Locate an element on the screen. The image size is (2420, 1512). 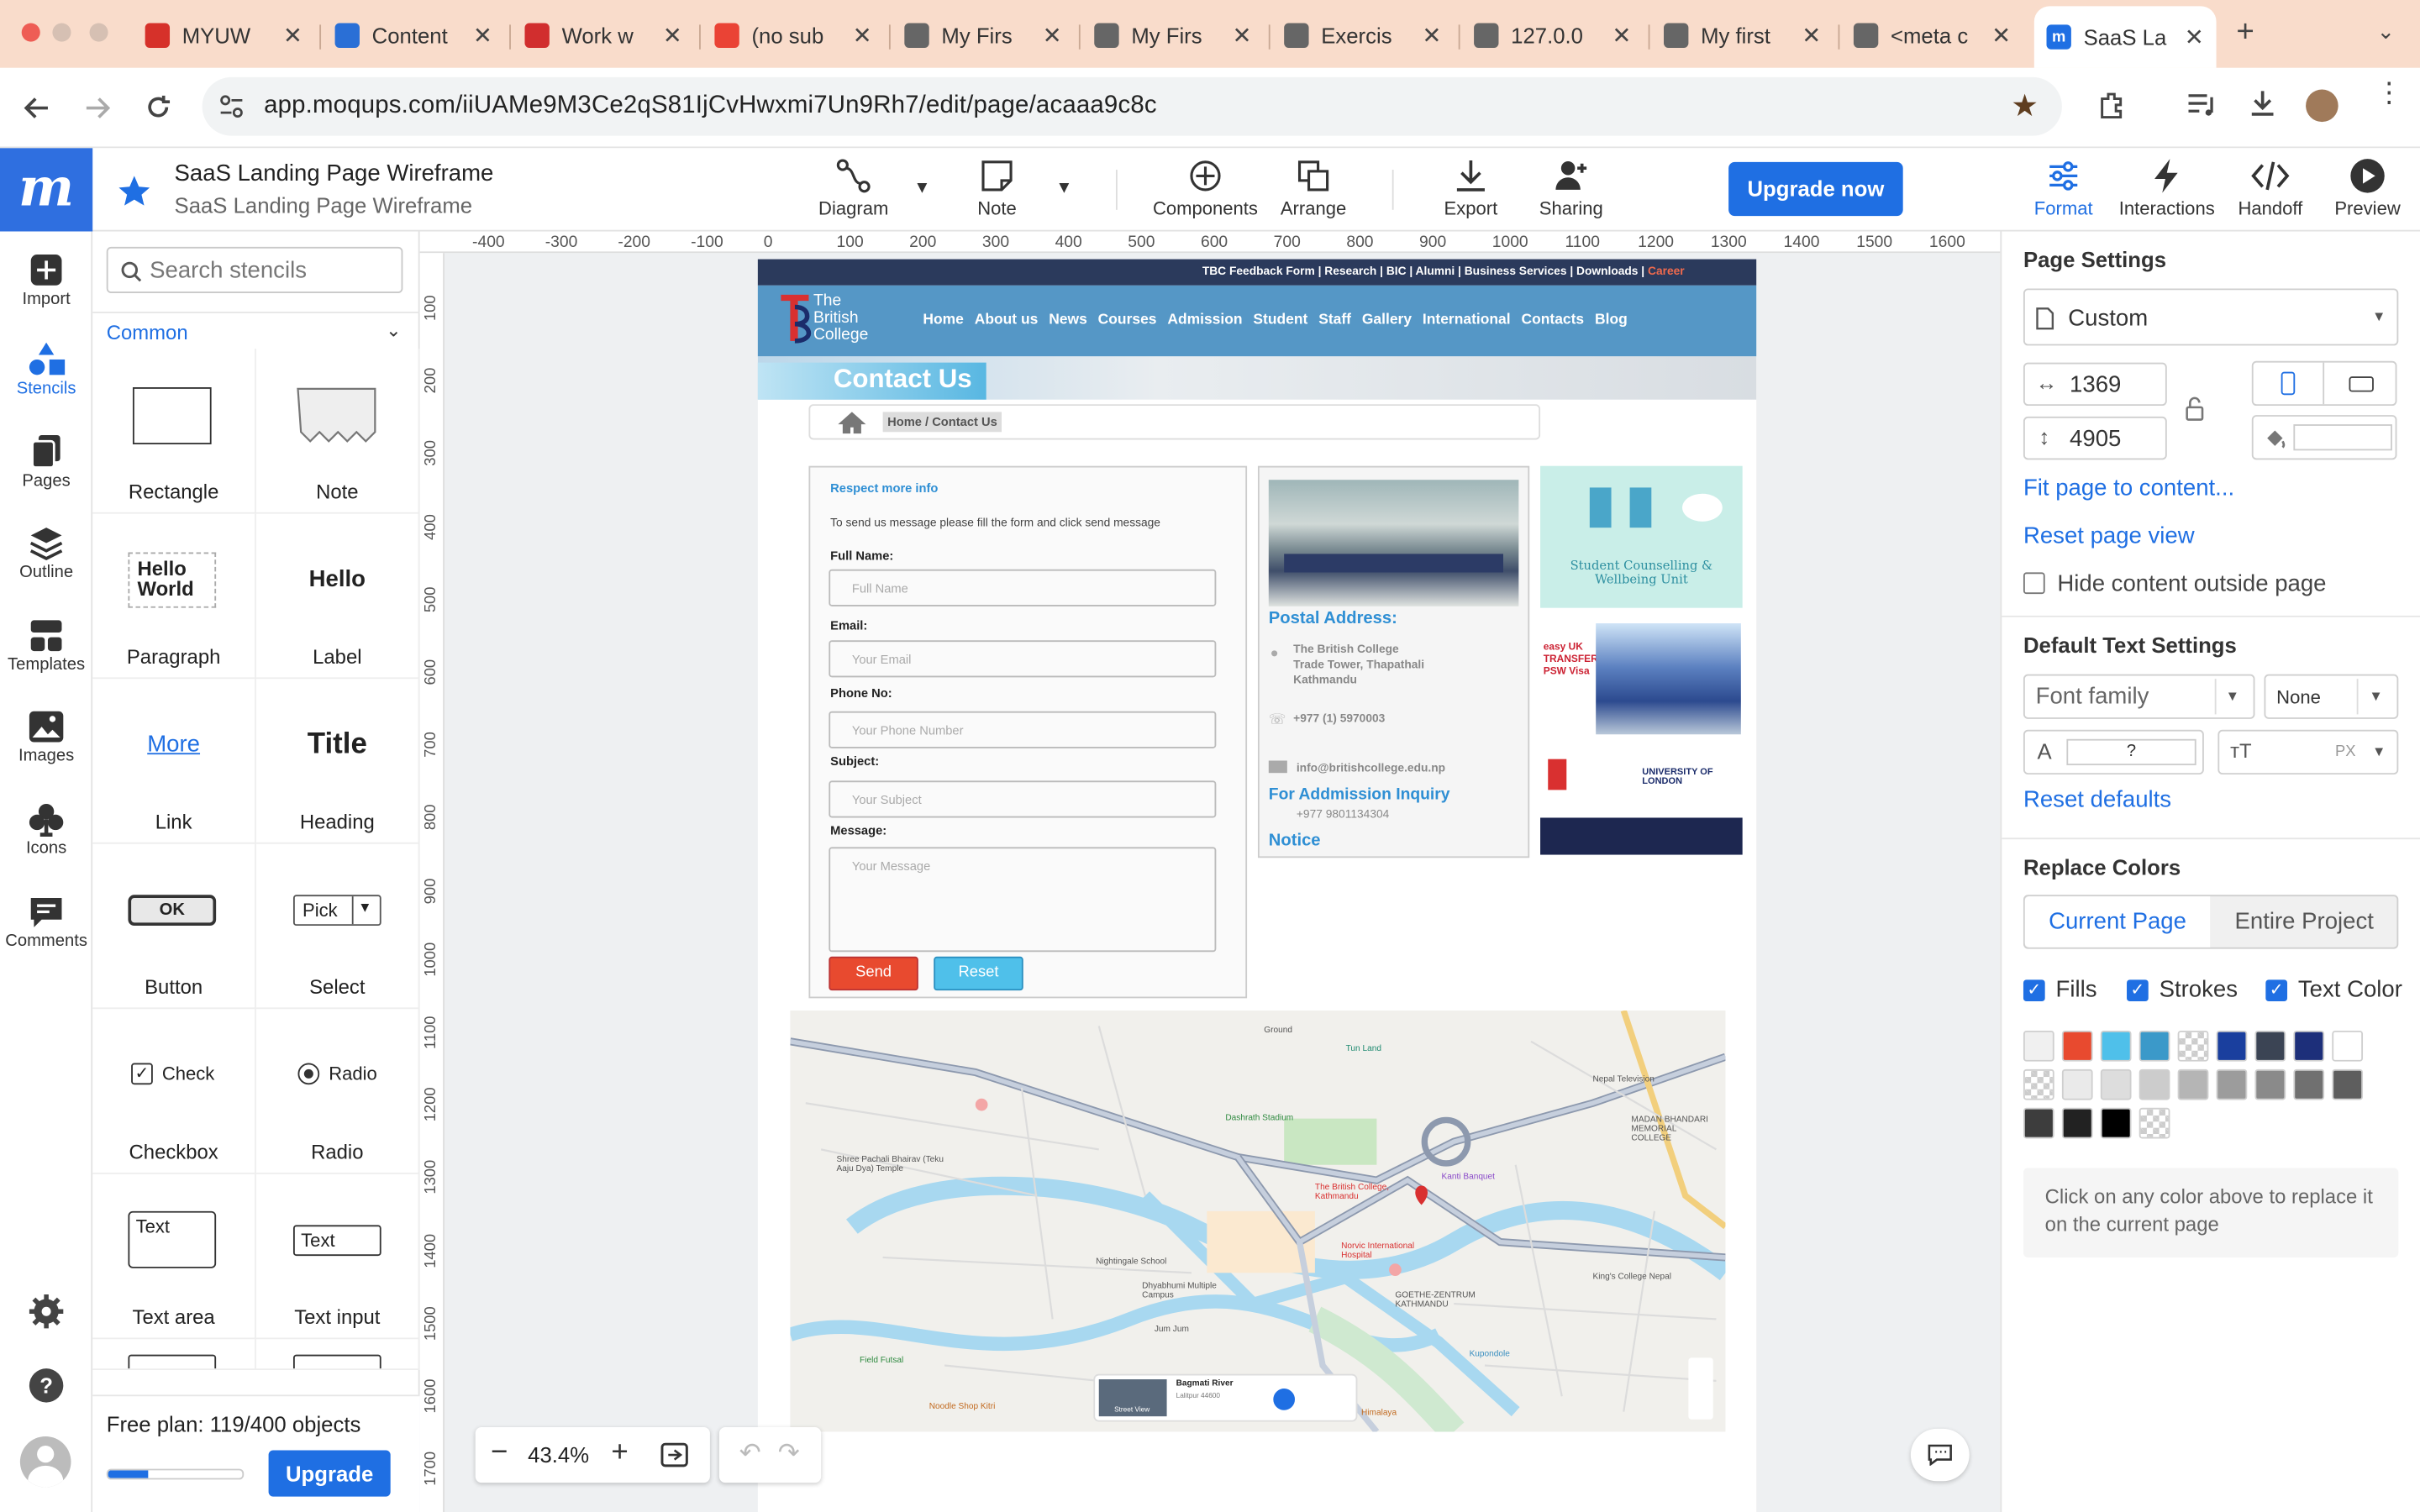
browser-tab: MYUW ✕ is located at coordinates (224, 34).